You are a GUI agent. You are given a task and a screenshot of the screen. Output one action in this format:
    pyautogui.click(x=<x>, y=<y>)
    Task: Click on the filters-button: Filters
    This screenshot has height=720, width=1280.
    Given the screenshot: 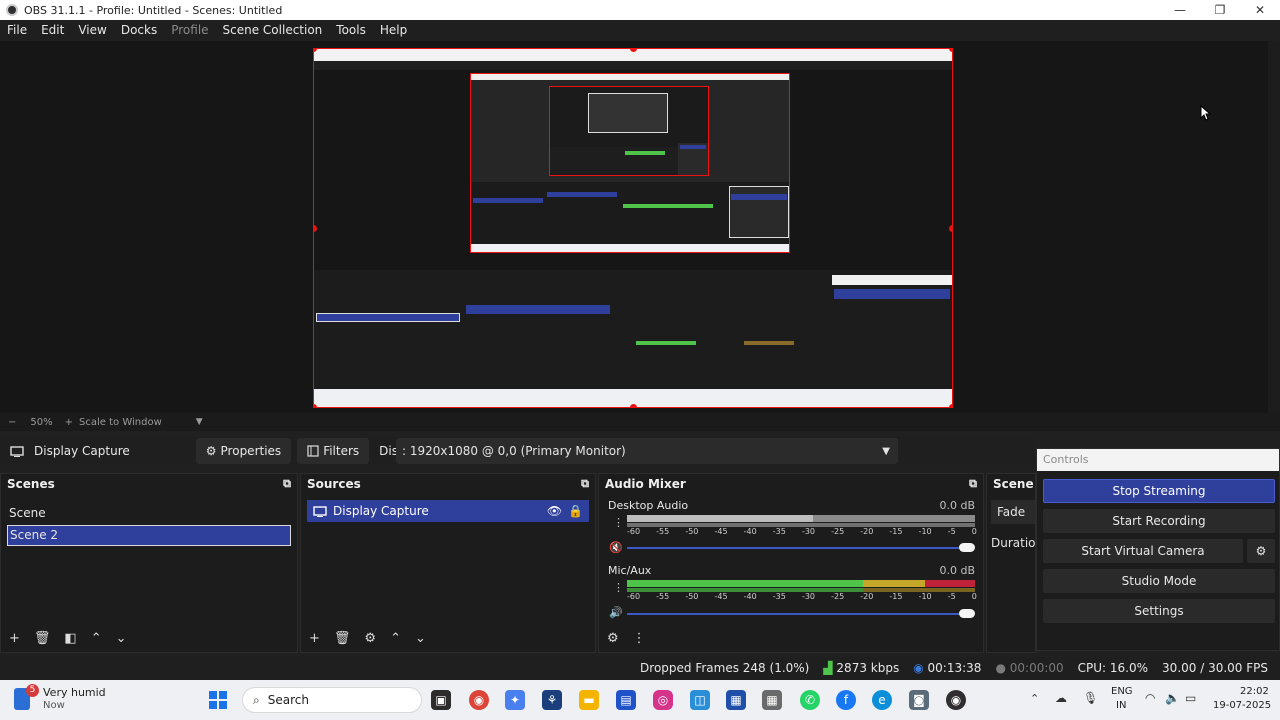 What is the action you would take?
    pyautogui.click(x=333, y=451)
    